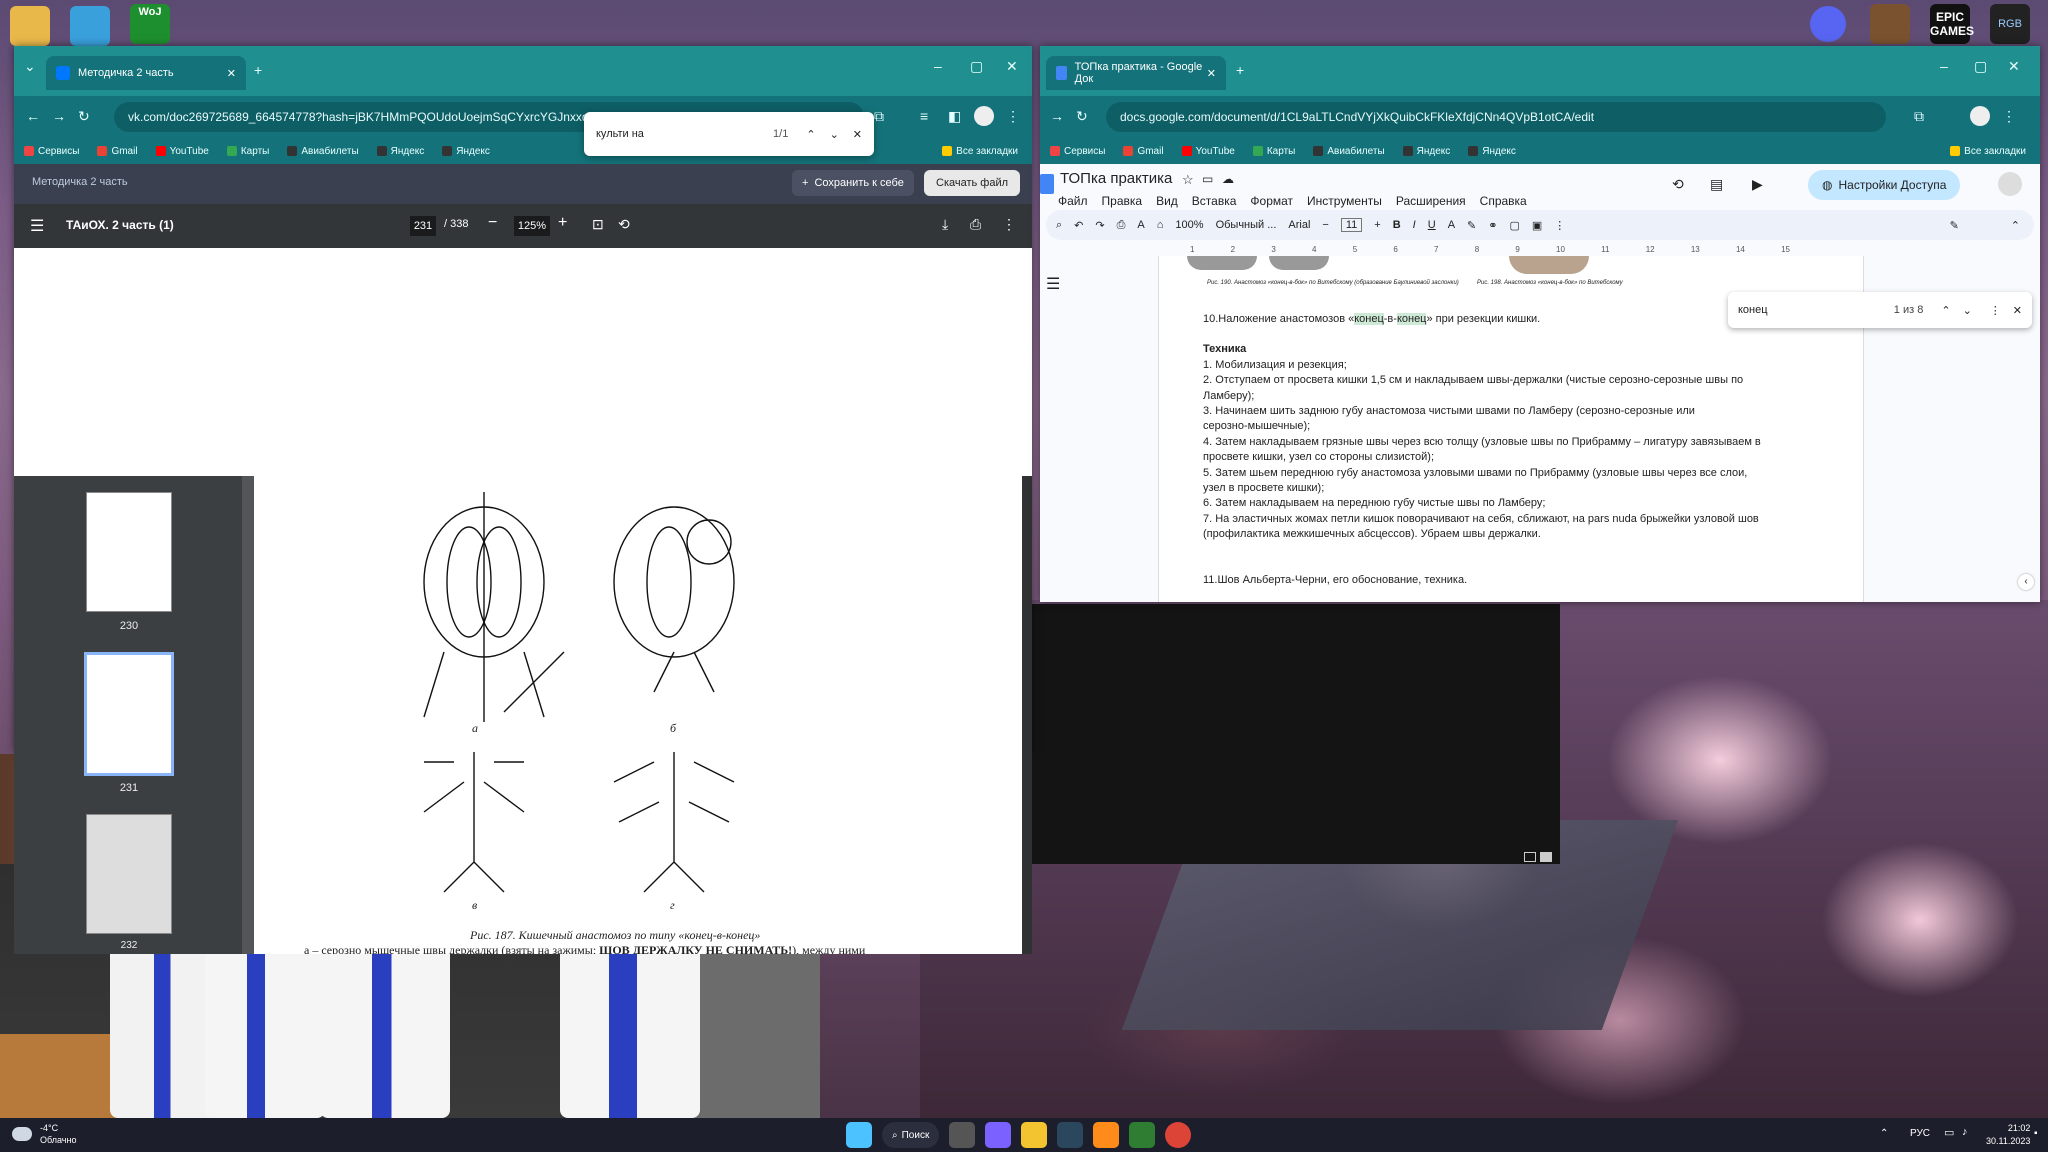 The image size is (2048, 1152). What do you see at coordinates (1952, 24) in the screenshot?
I see `epic-games-icon: EPIC GAMES` at bounding box center [1952, 24].